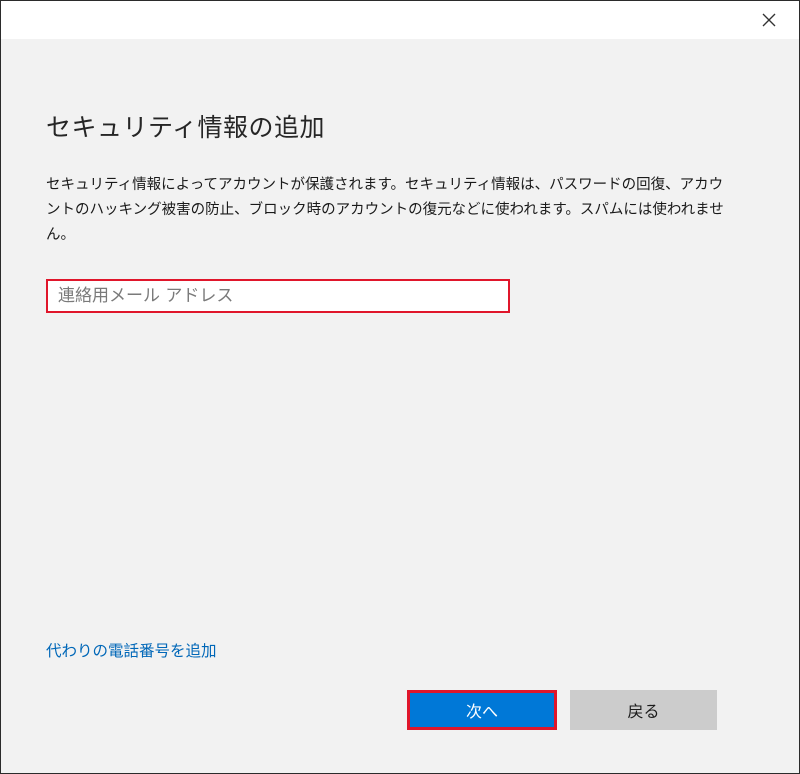 This screenshot has height=774, width=800. Describe the element at coordinates (482, 710) in the screenshot. I see `next-button: 次へ` at that location.